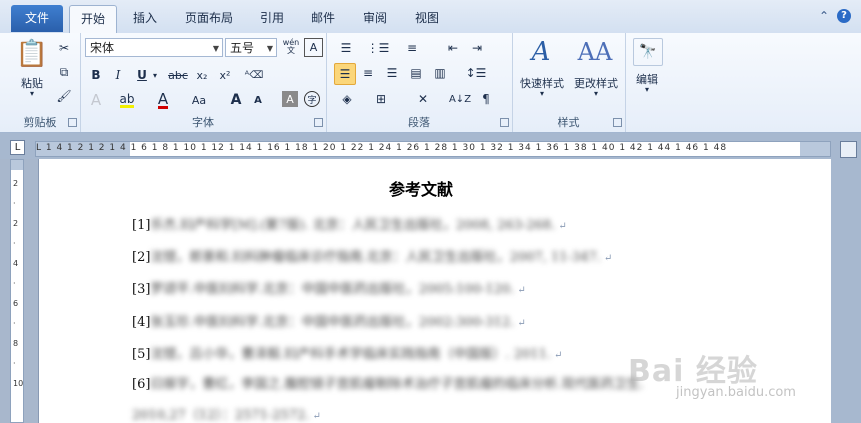 The image size is (861, 423). Describe the element at coordinates (345, 74) in the screenshot. I see `align-left-button: ☰` at that location.